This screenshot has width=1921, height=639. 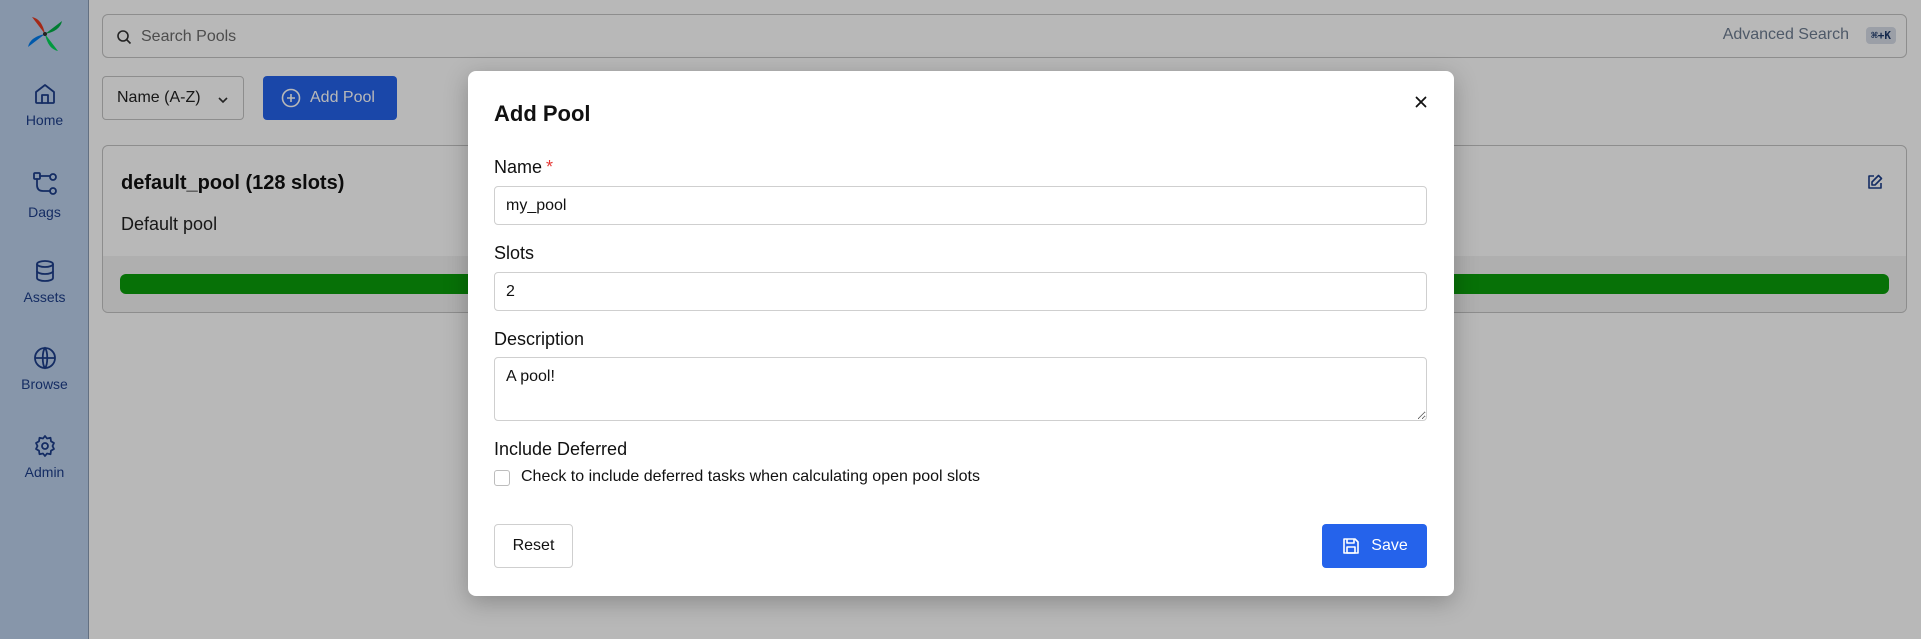 I want to click on slots-label: Slots, so click(x=514, y=253).